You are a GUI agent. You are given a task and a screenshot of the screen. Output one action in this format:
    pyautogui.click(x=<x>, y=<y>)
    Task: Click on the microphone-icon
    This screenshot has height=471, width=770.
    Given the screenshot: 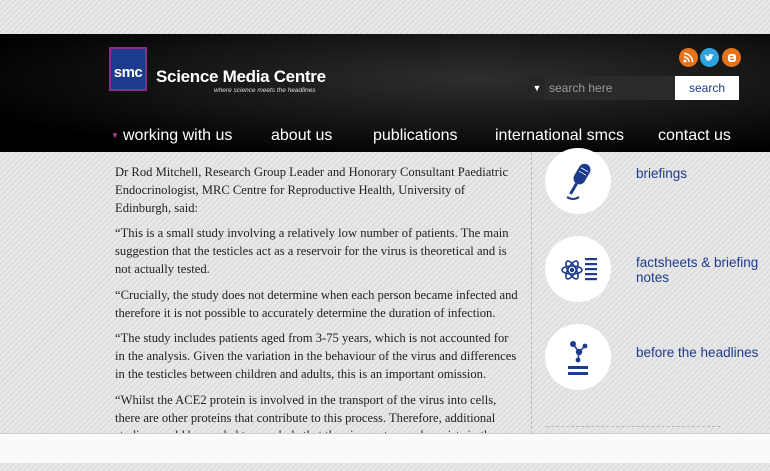 What is the action you would take?
    pyautogui.click(x=578, y=181)
    